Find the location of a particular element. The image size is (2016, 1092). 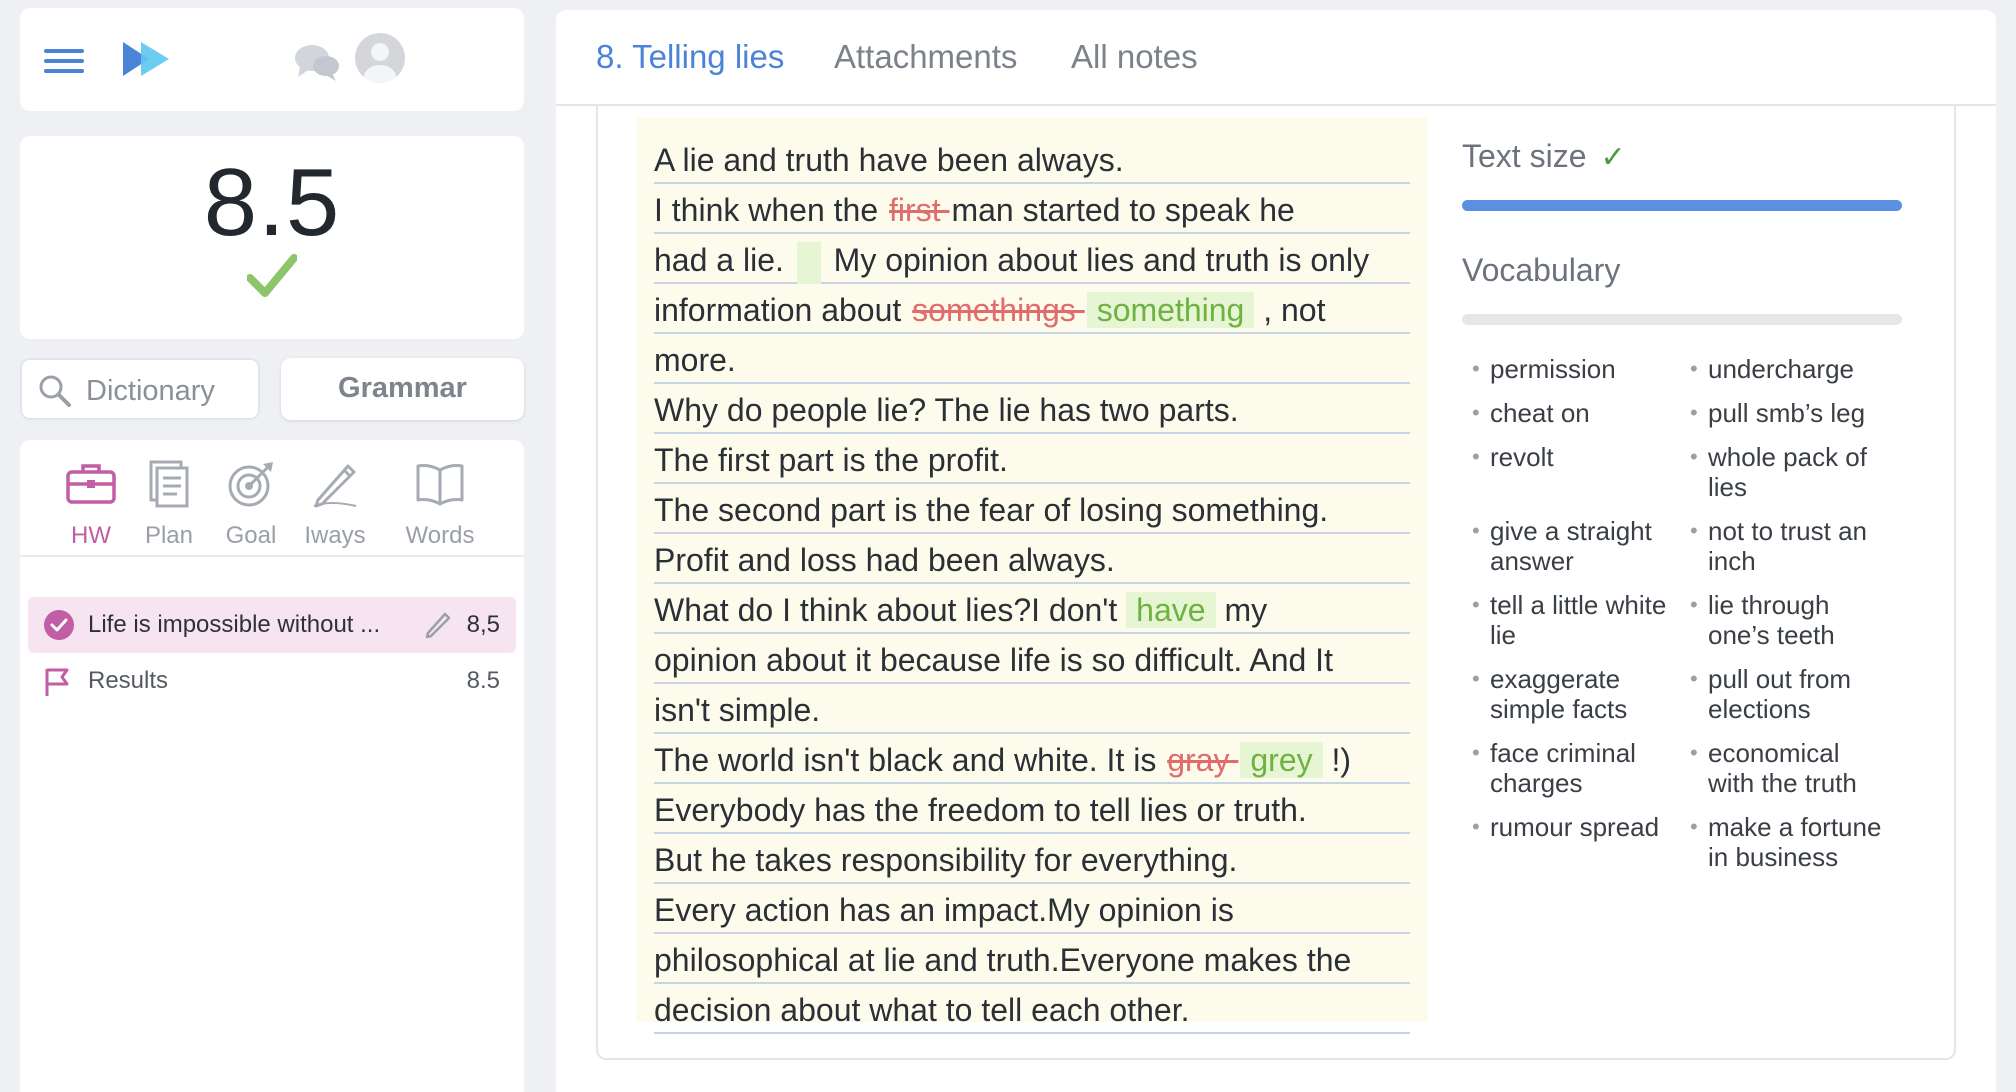

dictionary-search: Dictionary is located at coordinates (140, 389).